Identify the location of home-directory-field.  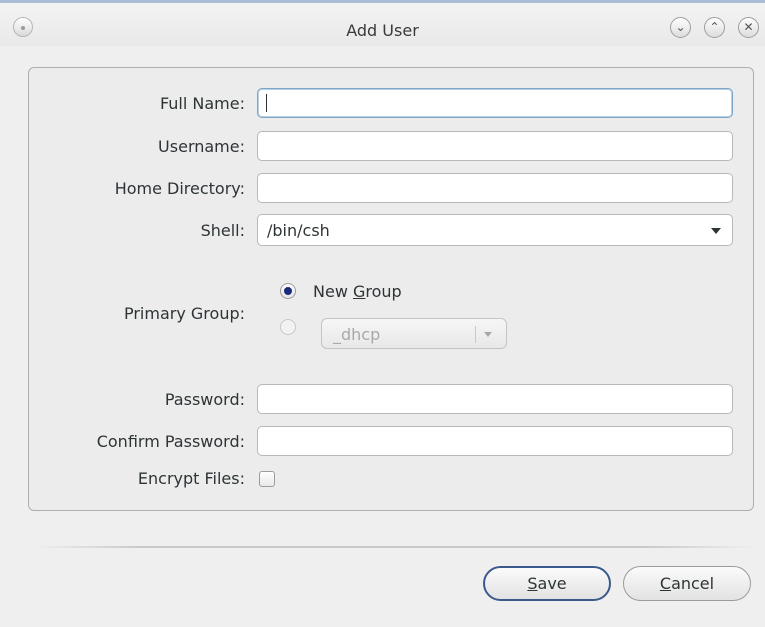
(495, 188).